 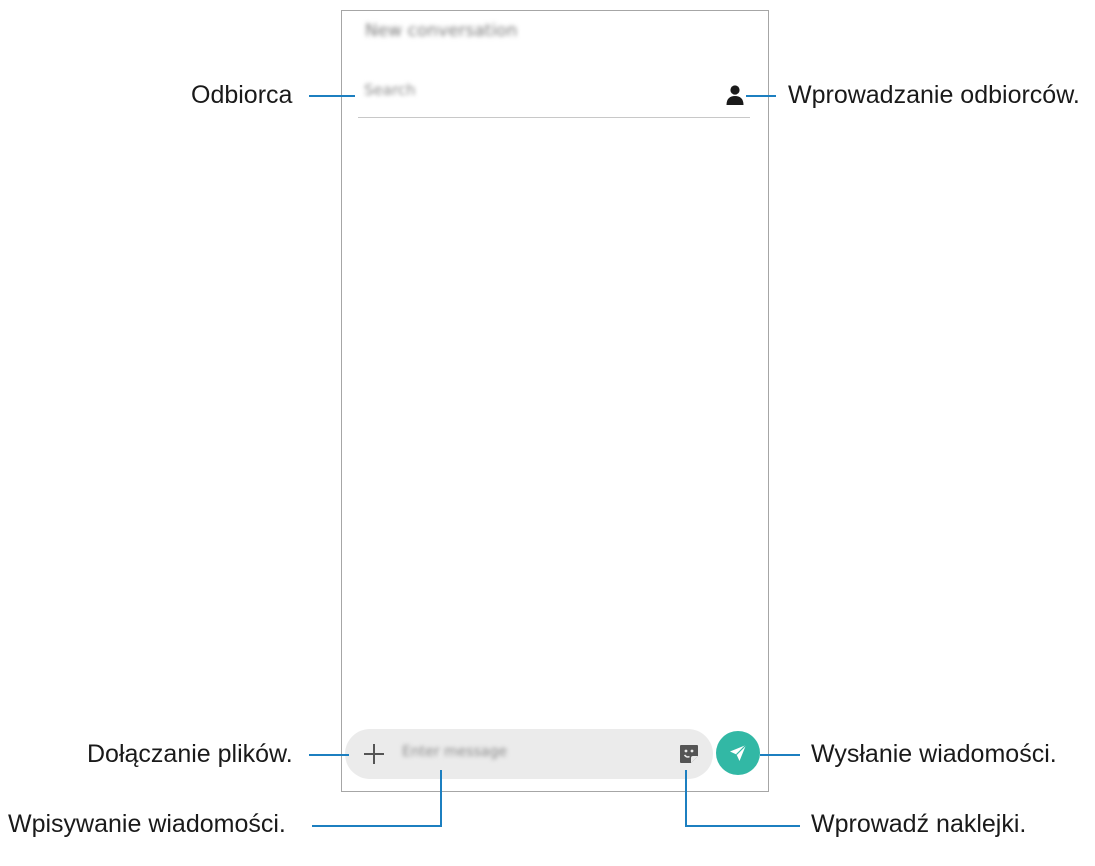 I want to click on recipient-input: Search, so click(x=390, y=90).